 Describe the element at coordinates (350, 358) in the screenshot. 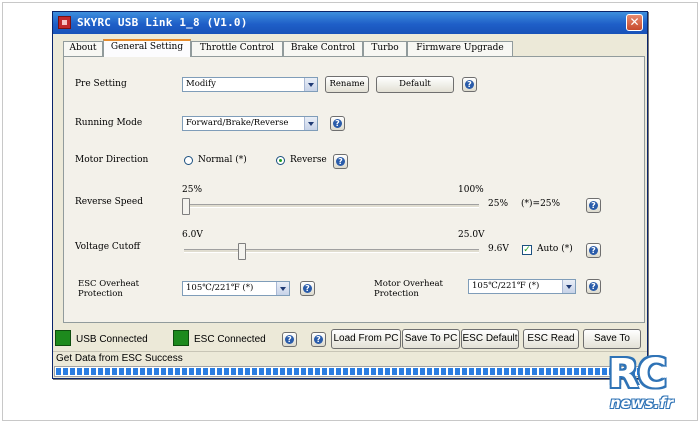

I see `status-bar: Get Data from ESC Success` at that location.